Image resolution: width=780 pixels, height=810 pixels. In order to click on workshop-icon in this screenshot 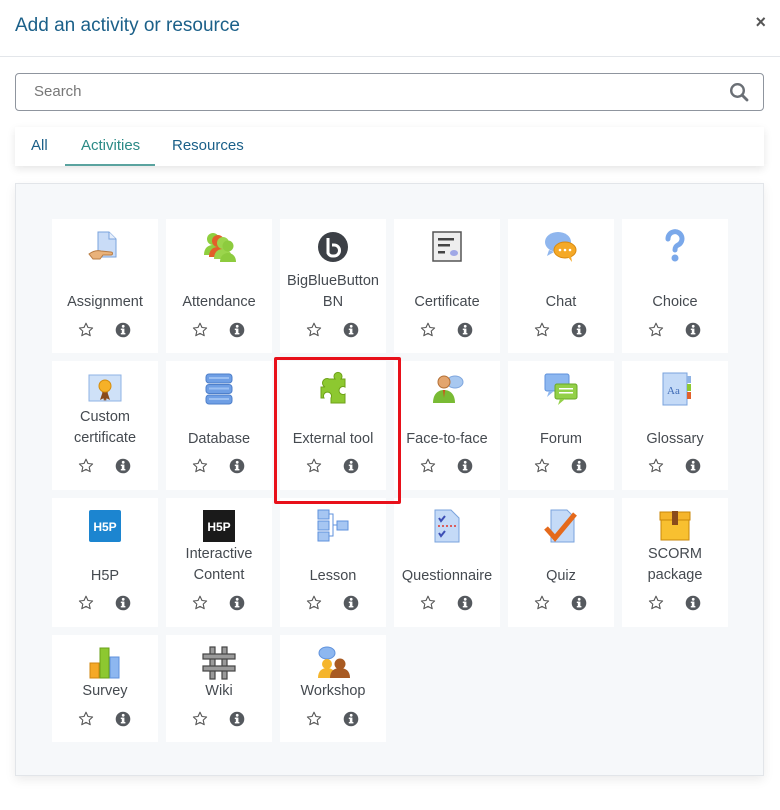, I will do `click(333, 663)`.